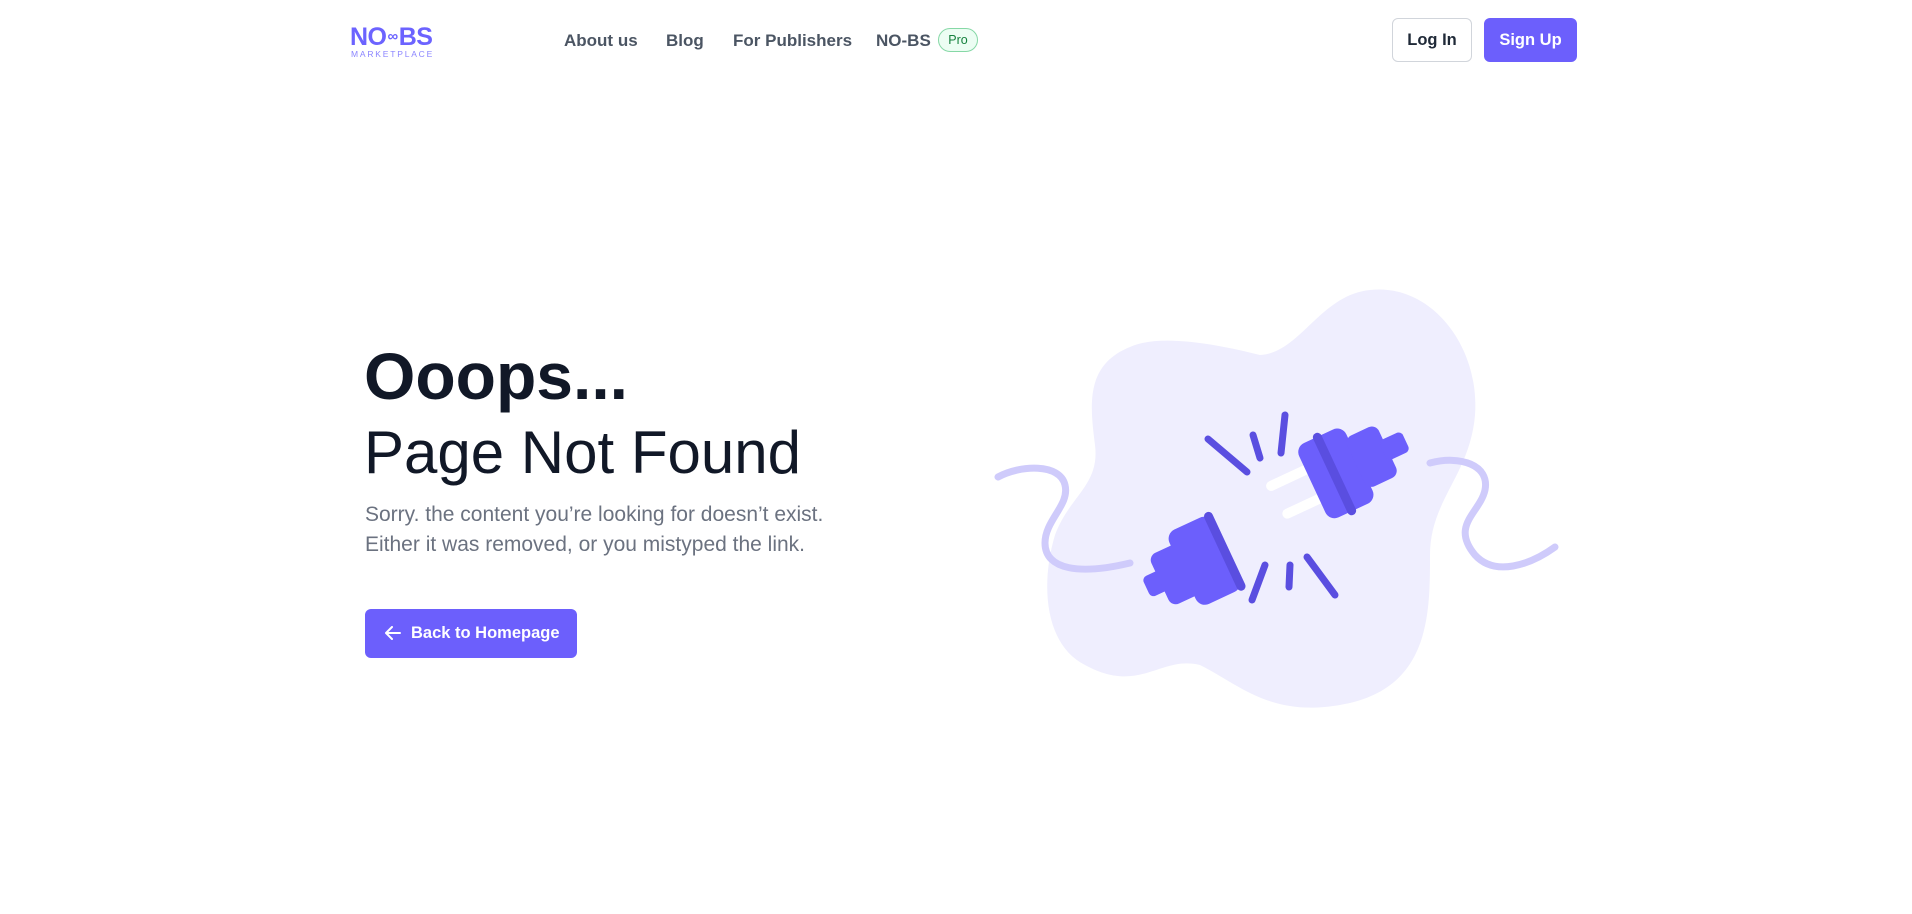 This screenshot has height=914, width=1912. I want to click on illustration-blob, so click(1261, 498).